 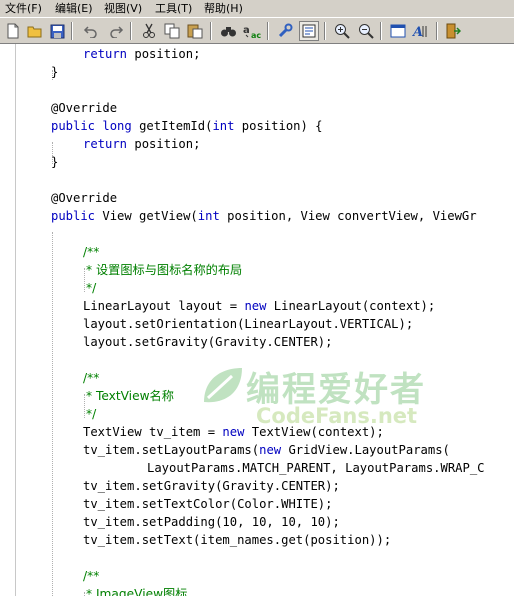 What do you see at coordinates (130, 396) in the screenshot?
I see `comment: * TextView名称` at bounding box center [130, 396].